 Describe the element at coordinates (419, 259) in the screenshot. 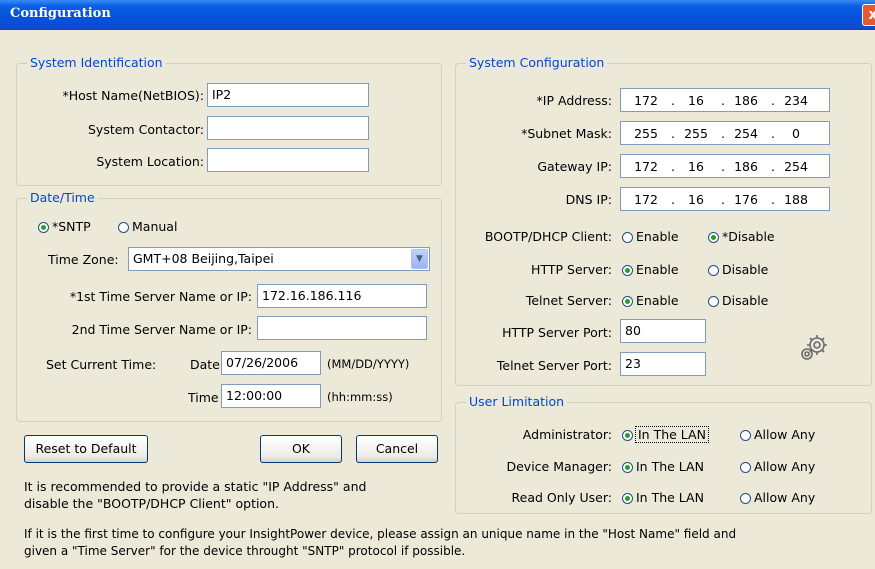

I see `chevron-down-icon: ▼` at that location.